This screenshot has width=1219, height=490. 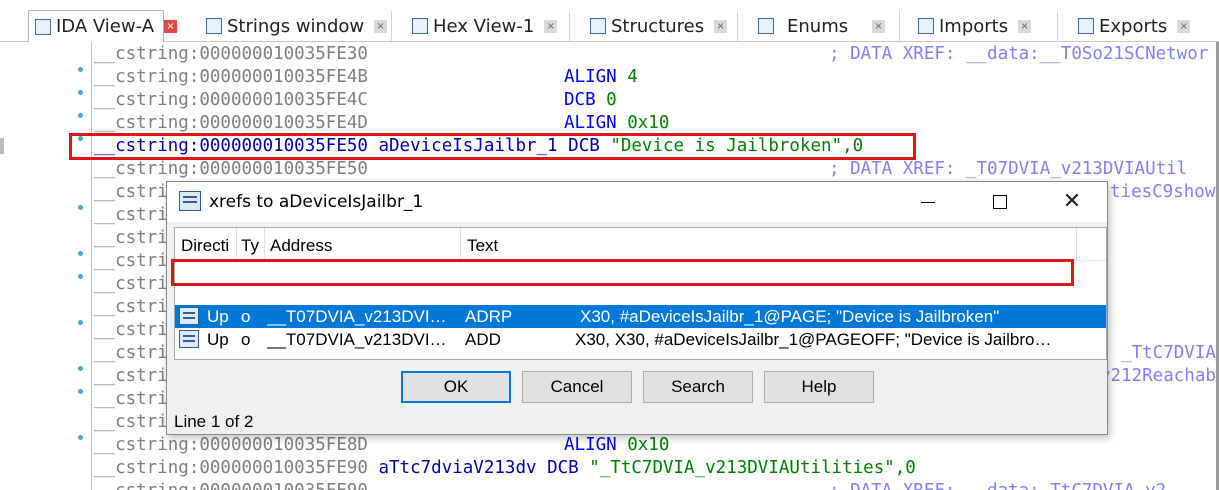 What do you see at coordinates (766, 26) in the screenshot?
I see `enums-icon` at bounding box center [766, 26].